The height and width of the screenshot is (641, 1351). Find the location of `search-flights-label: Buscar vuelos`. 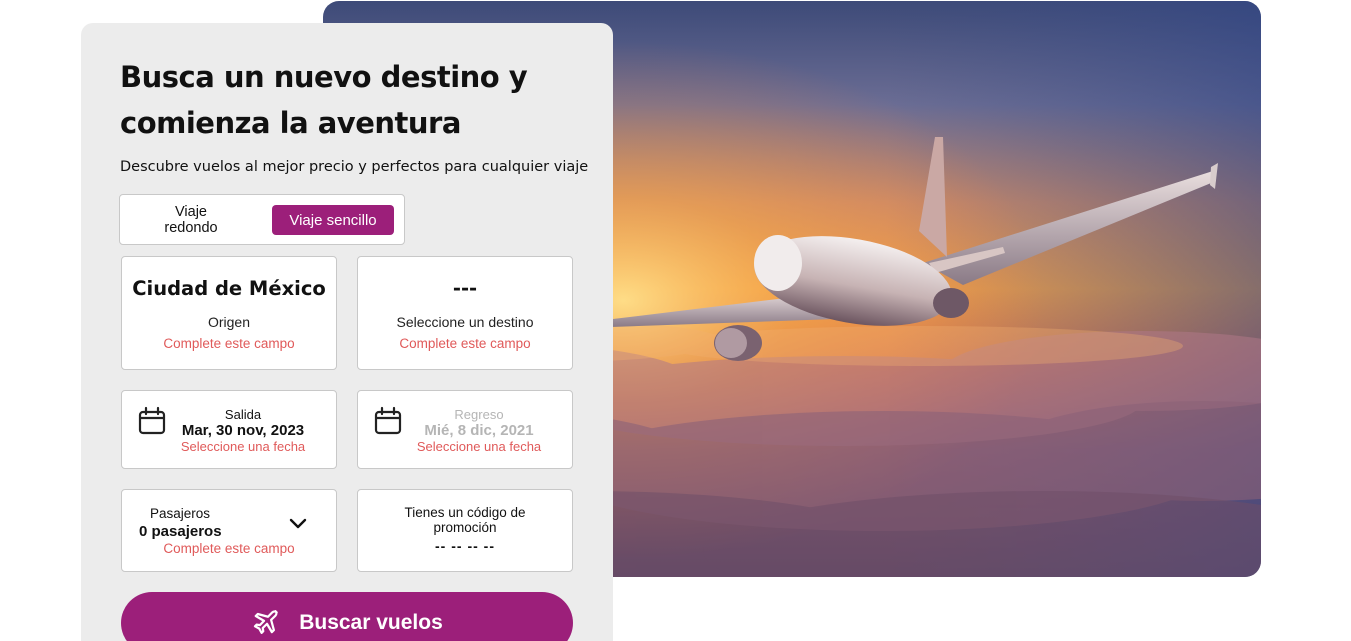

search-flights-label: Buscar vuelos is located at coordinates (371, 622).